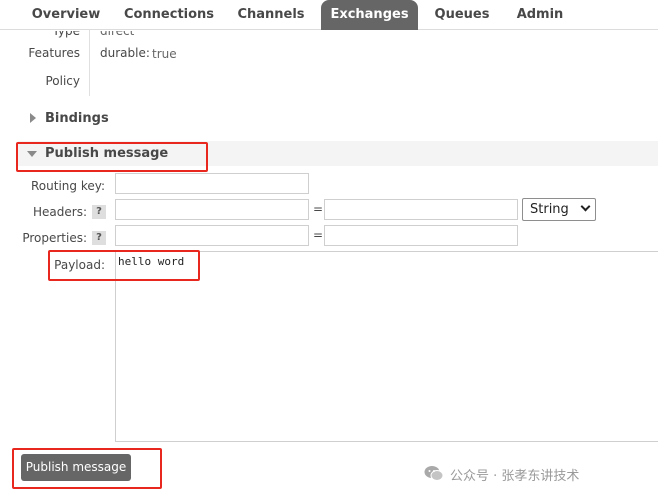 This screenshot has width=658, height=500. Describe the element at coordinates (318, 235) in the screenshot. I see `property-equals: =` at that location.